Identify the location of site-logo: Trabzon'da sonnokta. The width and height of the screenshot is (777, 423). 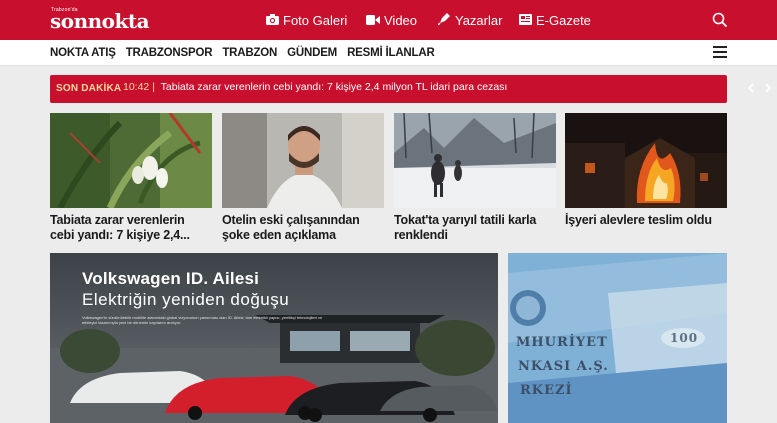
(100, 20).